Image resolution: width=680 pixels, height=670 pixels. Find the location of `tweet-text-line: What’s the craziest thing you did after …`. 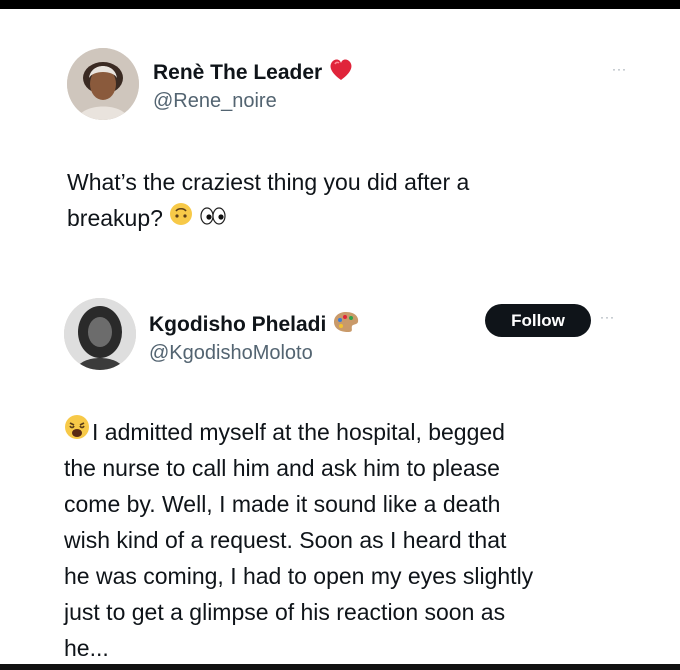

tweet-text-line: What’s the craziest thing you did after … is located at coordinates (268, 182).